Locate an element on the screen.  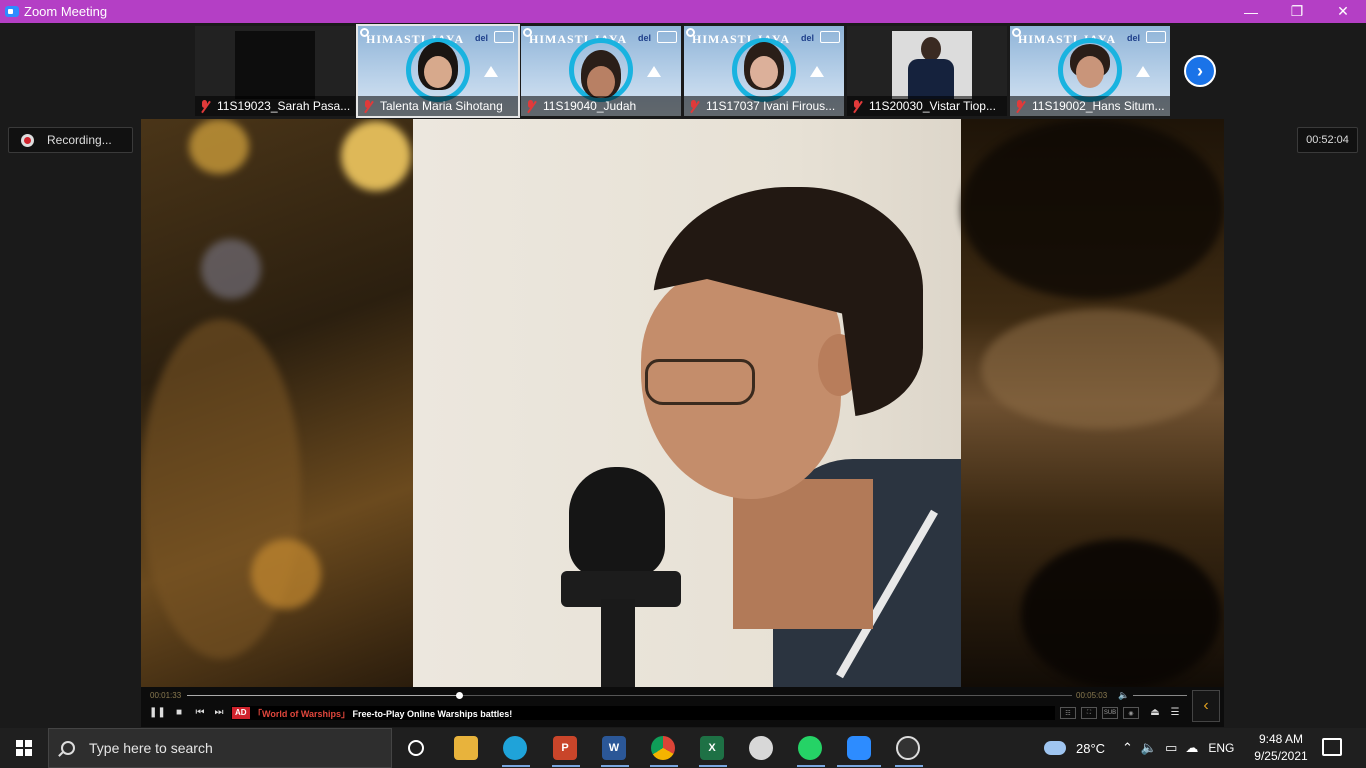
excel-icon: X is located at coordinates (712, 748).